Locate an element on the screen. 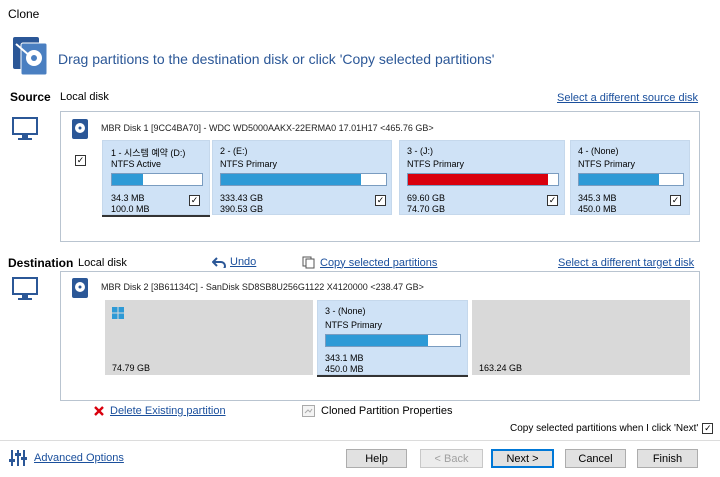  partition-title: 1 - 시스템 예약 (D:) is located at coordinates (148, 153).